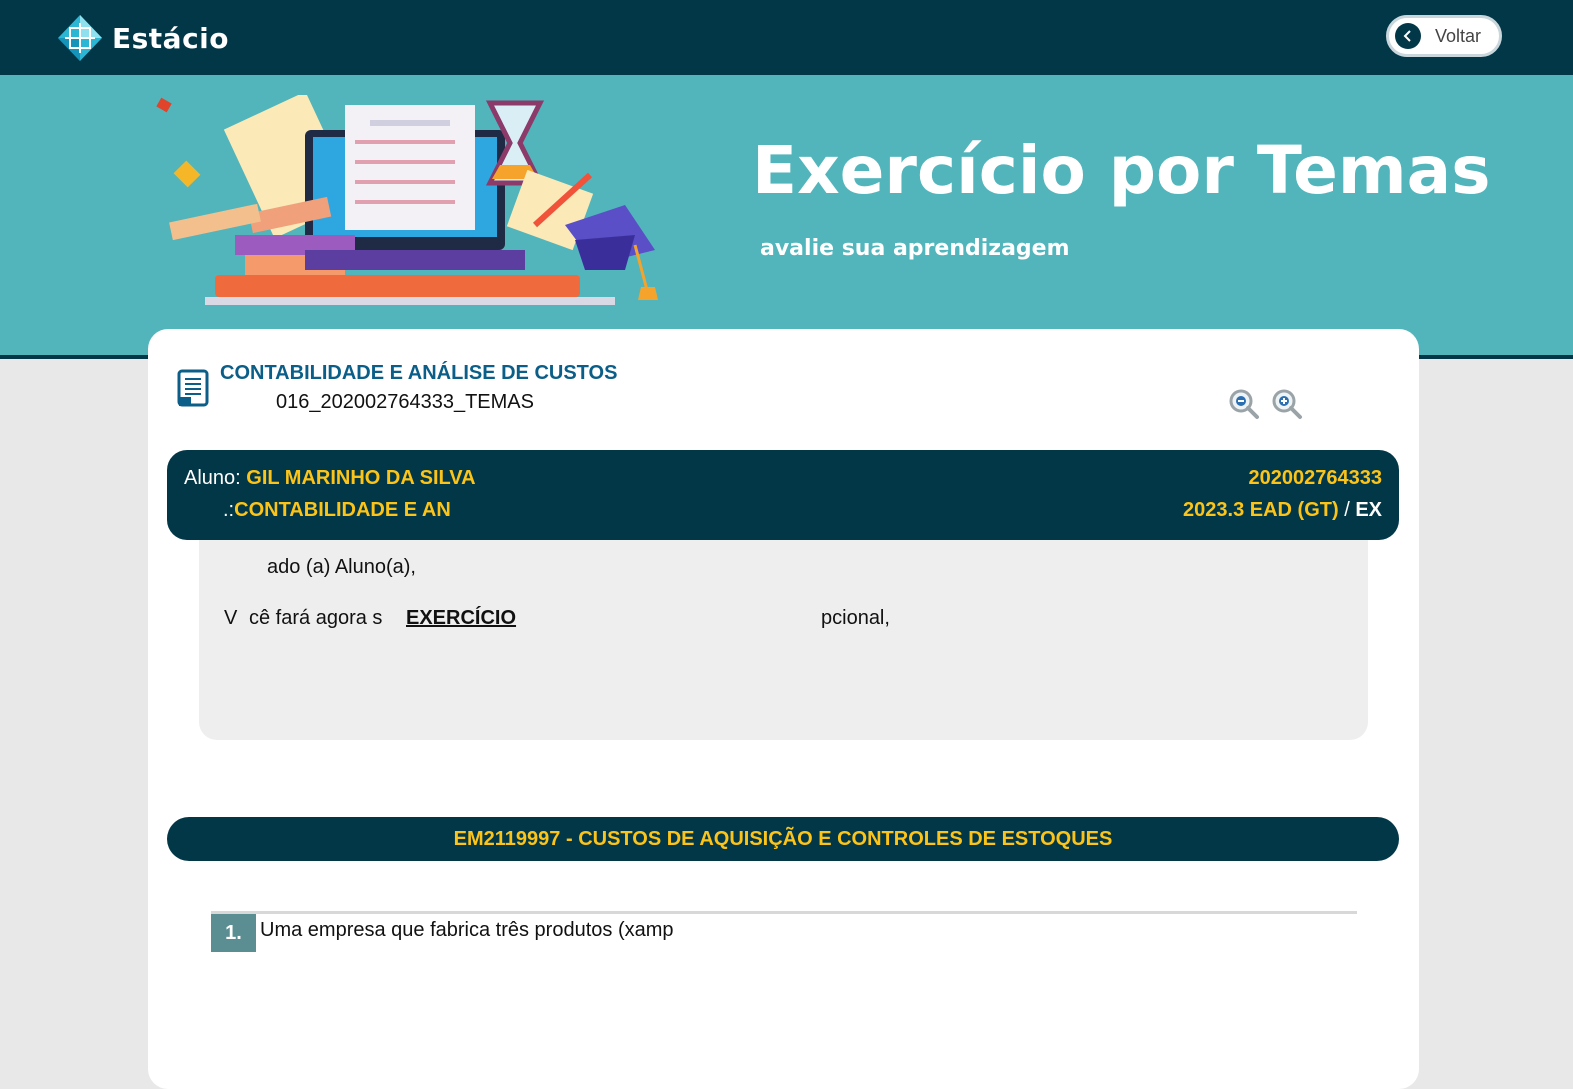 This screenshot has height=1089, width=1573. I want to click on zoom-in-icon, so click(1287, 404).